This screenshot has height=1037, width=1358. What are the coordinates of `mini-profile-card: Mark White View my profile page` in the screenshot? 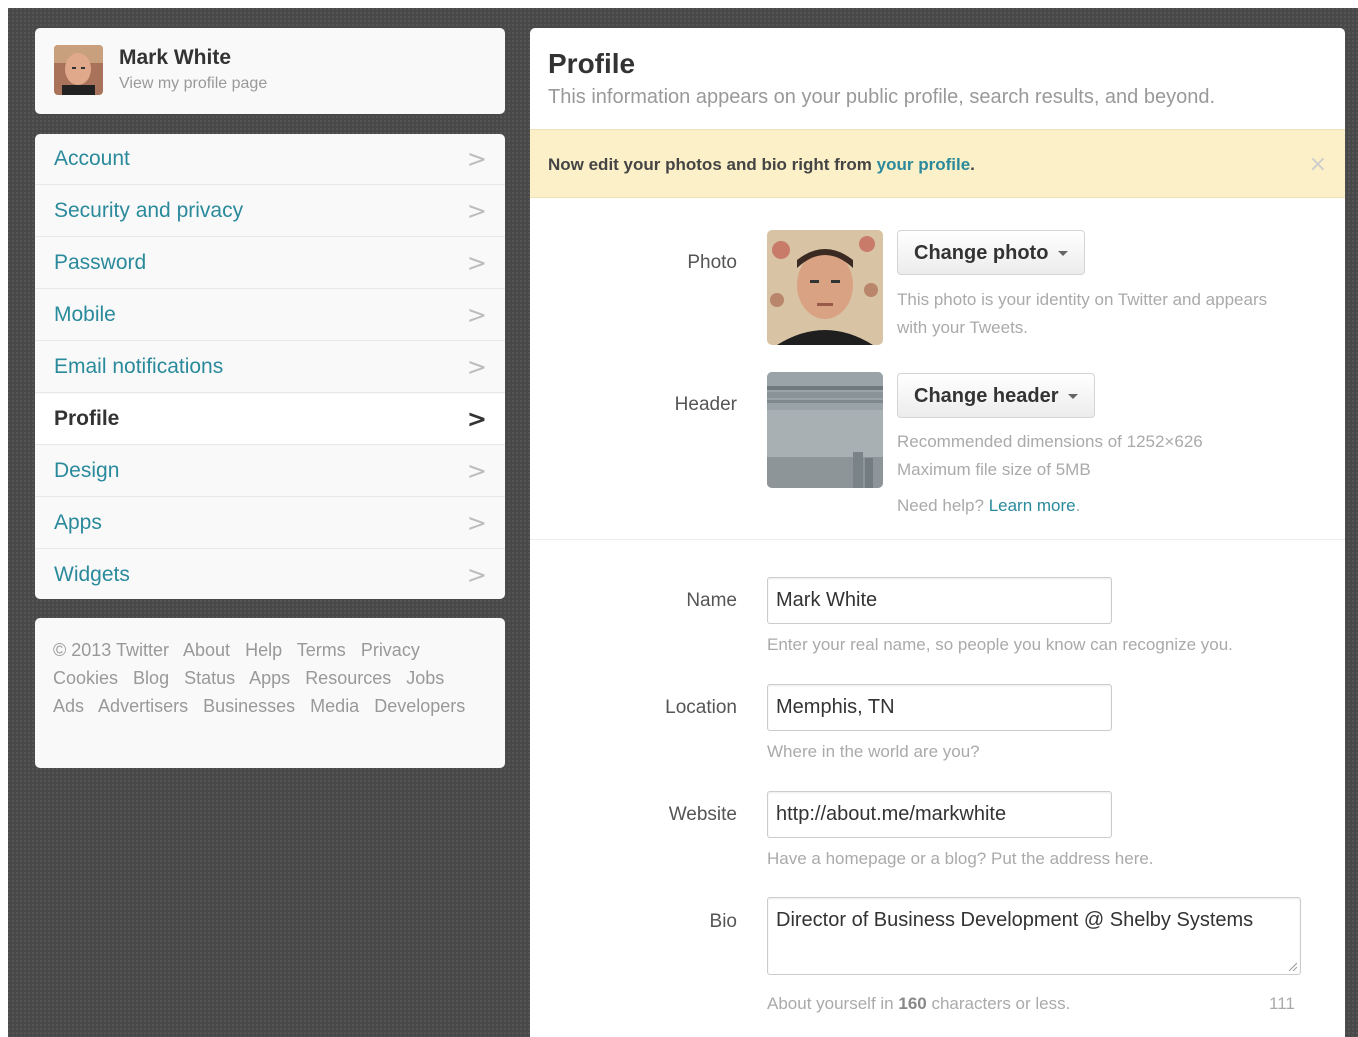 It's located at (270, 71).